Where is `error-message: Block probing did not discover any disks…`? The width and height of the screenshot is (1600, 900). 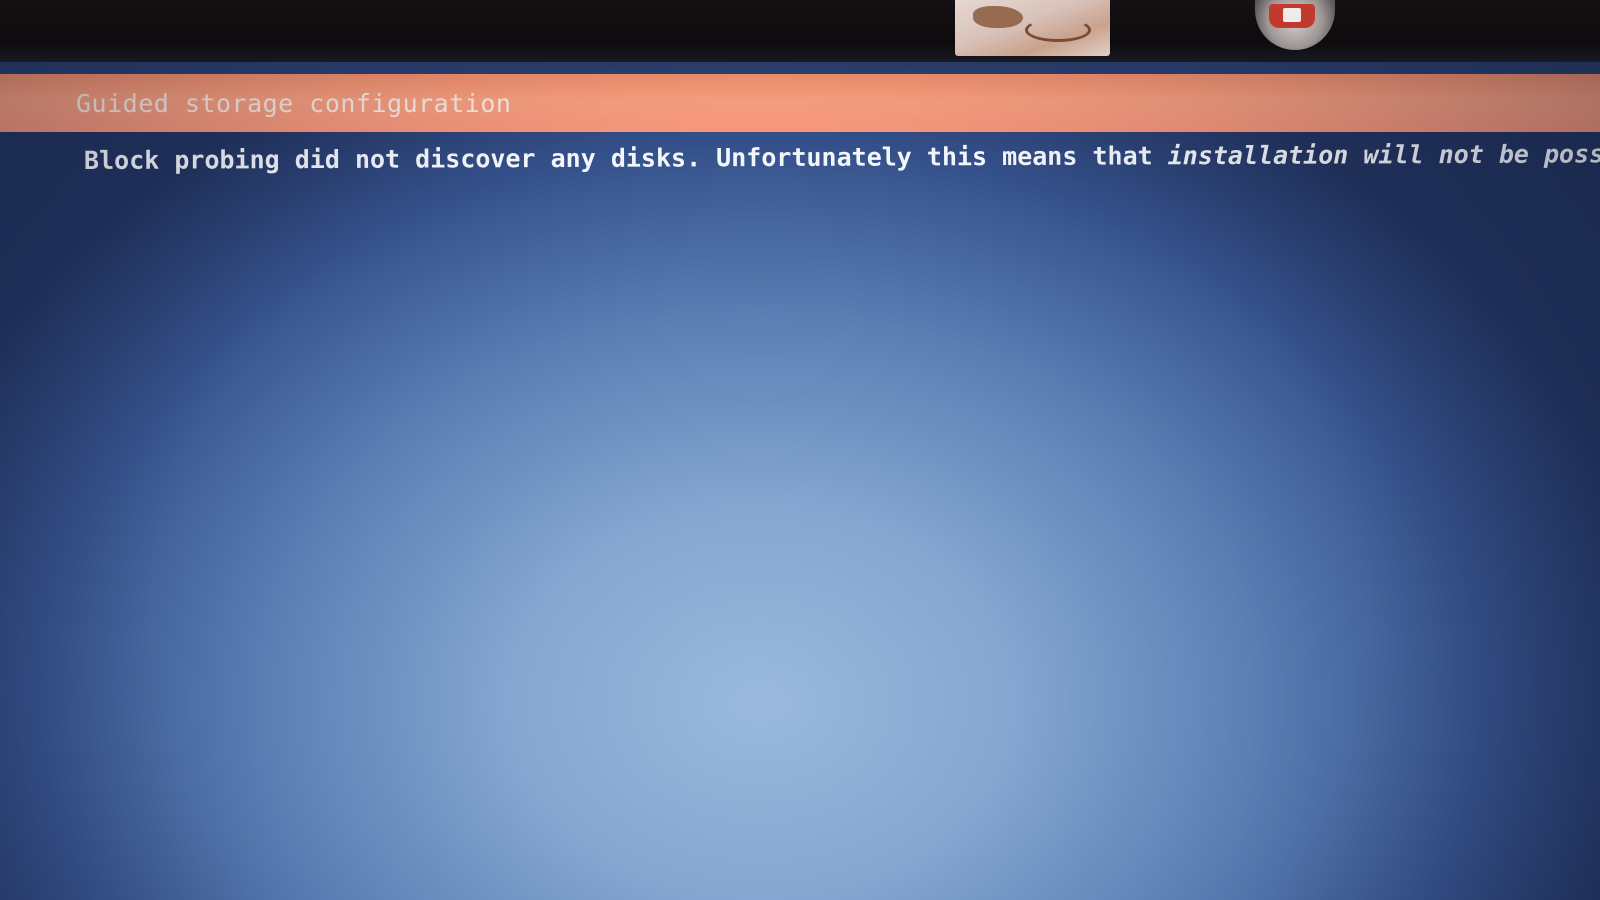 error-message: Block probing did not discover any disks… is located at coordinates (841, 157).